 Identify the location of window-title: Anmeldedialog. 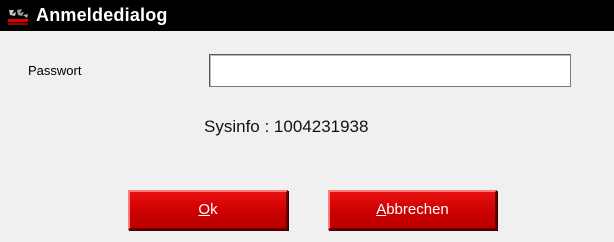
(102, 15).